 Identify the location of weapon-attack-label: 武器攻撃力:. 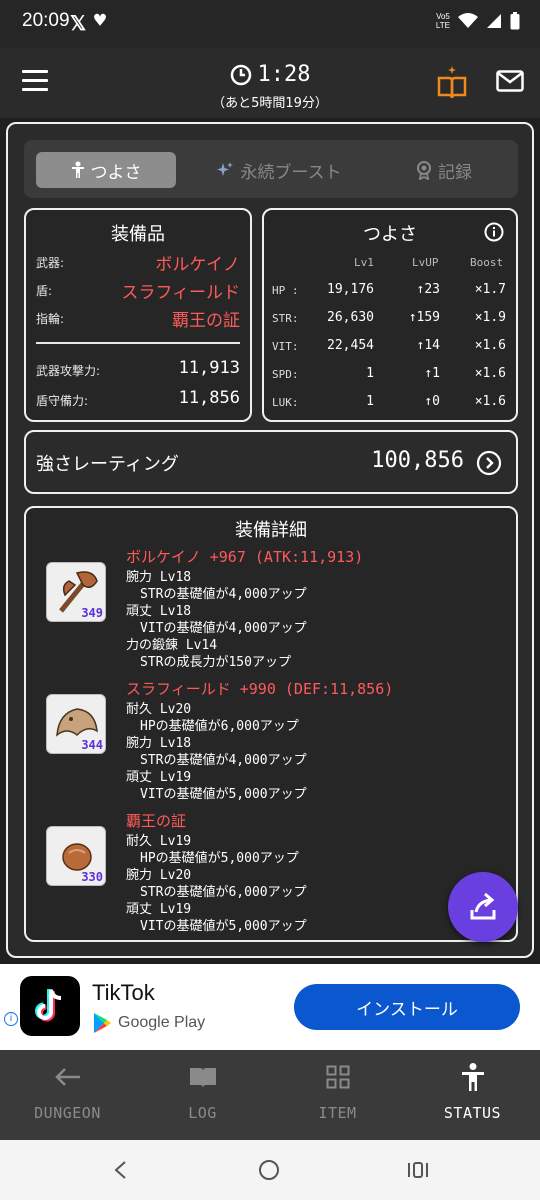
(68, 371).